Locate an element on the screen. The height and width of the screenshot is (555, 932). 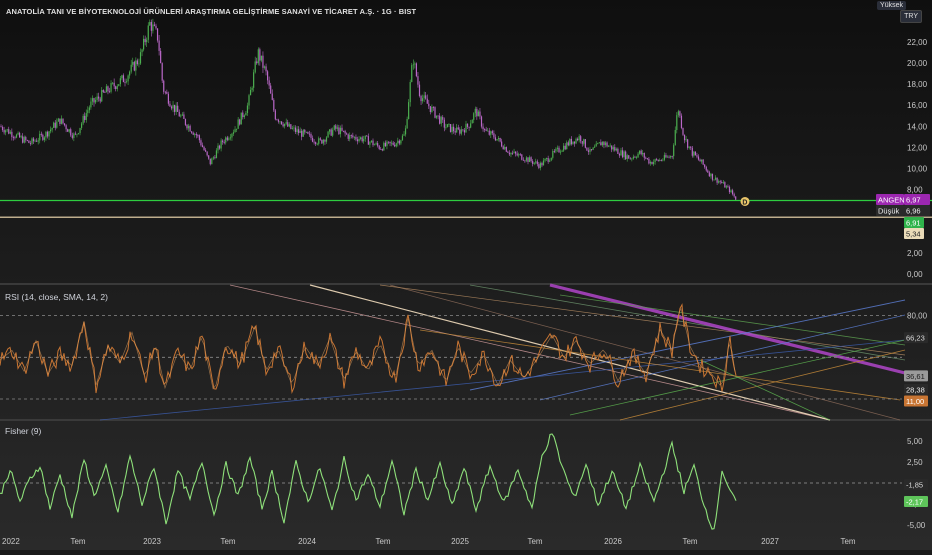
rsi-tick-label: 80,00 is located at coordinates (917, 316).